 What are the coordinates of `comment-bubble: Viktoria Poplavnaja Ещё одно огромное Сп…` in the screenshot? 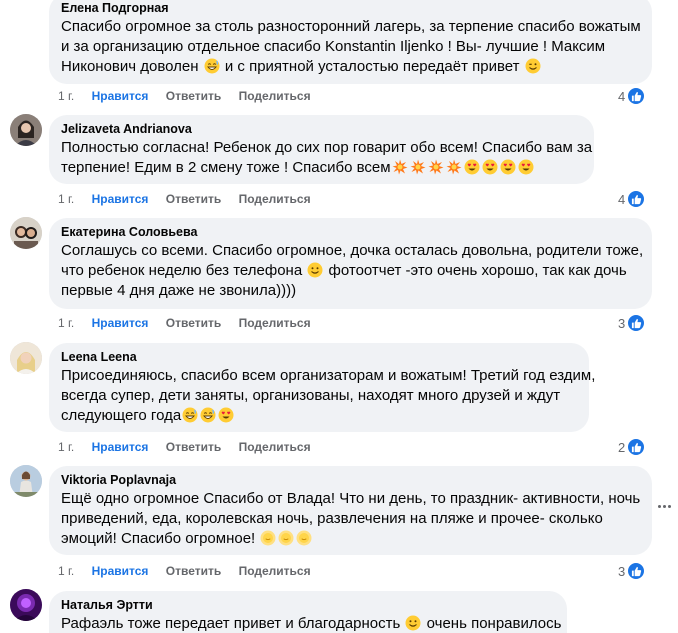 It's located at (350, 510).